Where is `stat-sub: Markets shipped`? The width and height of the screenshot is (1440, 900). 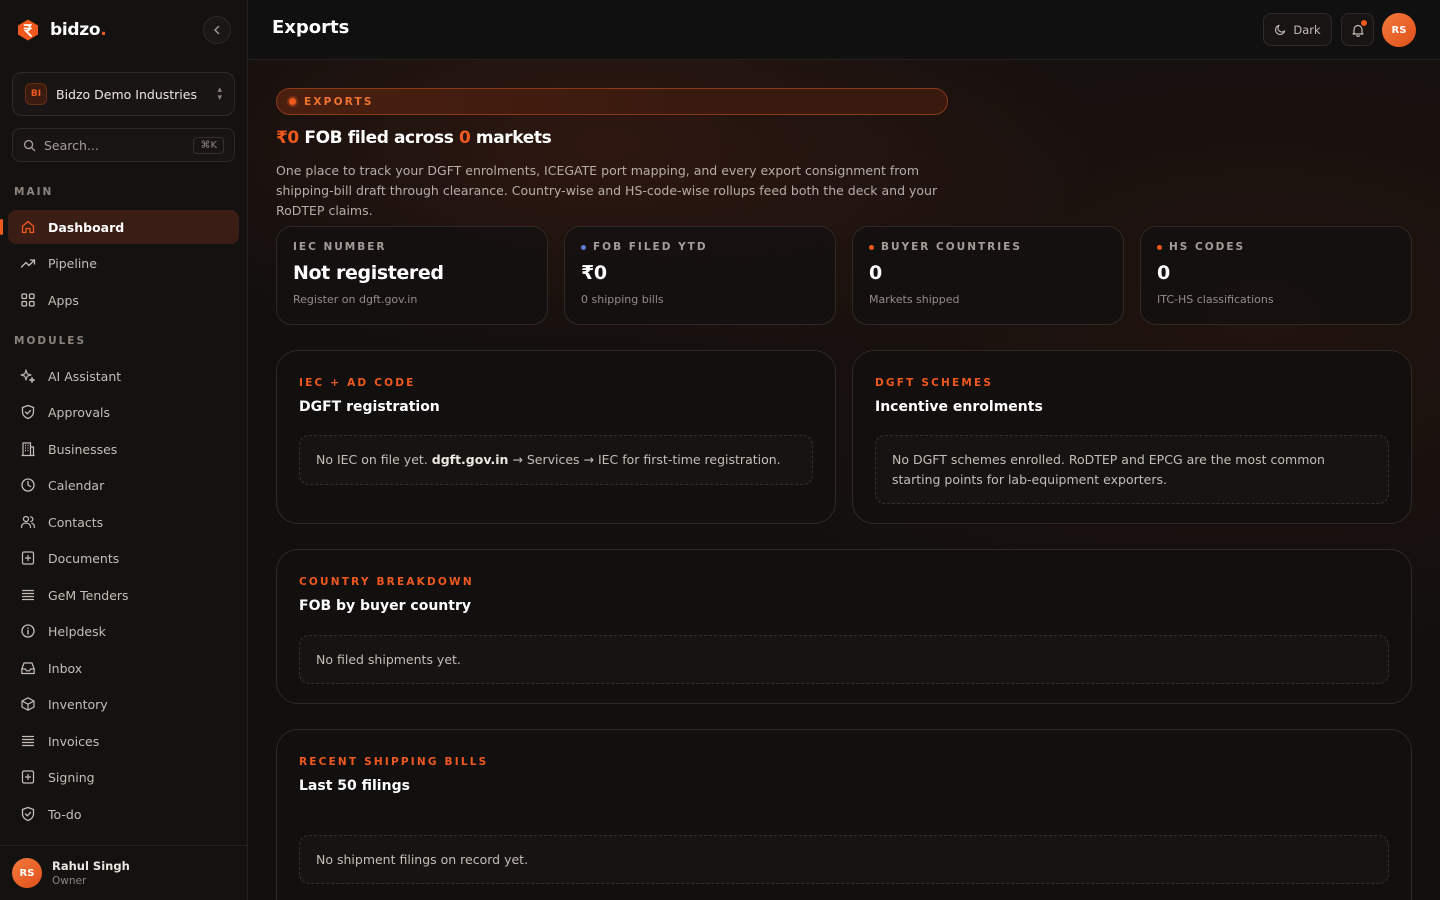
stat-sub: Markets shipped is located at coordinates (914, 299).